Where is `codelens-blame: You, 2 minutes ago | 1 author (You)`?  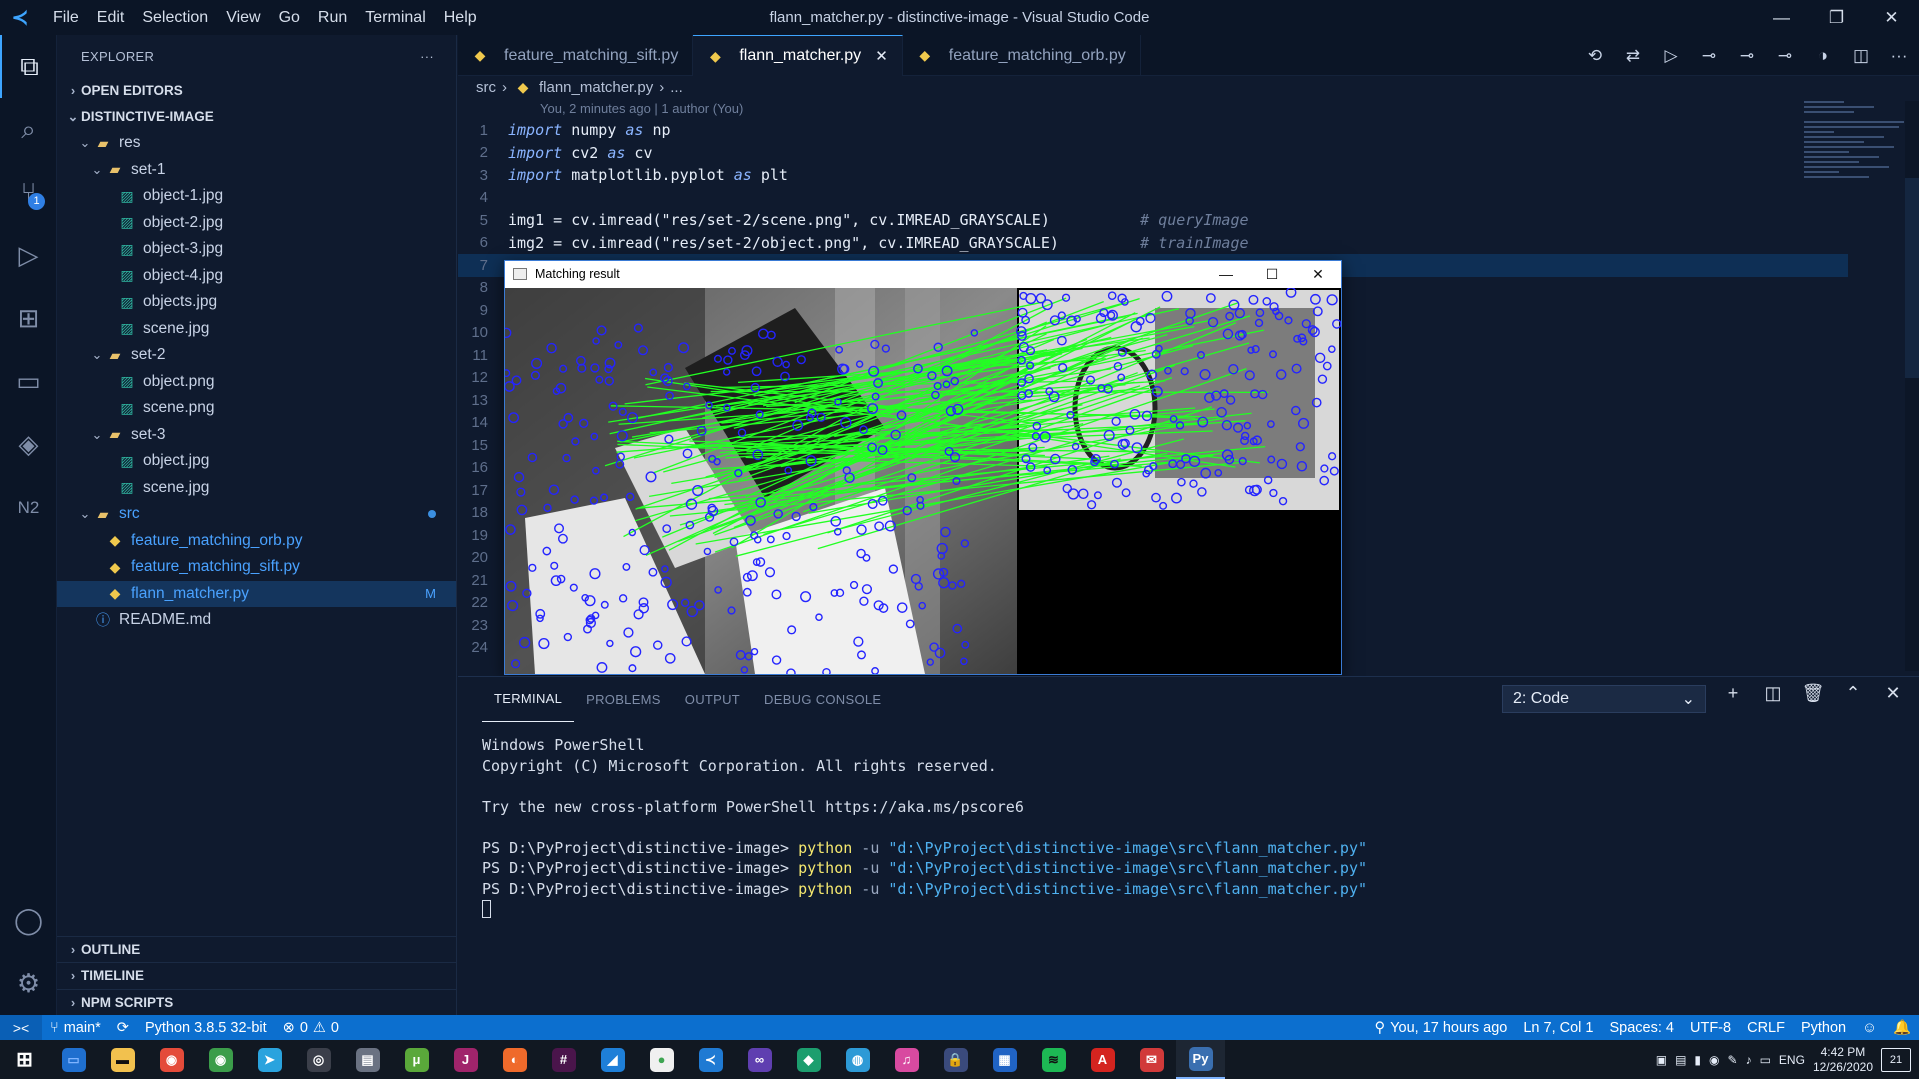
codelens-blame: You, 2 minutes ago | 1 author (You) is located at coordinates (1188, 108).